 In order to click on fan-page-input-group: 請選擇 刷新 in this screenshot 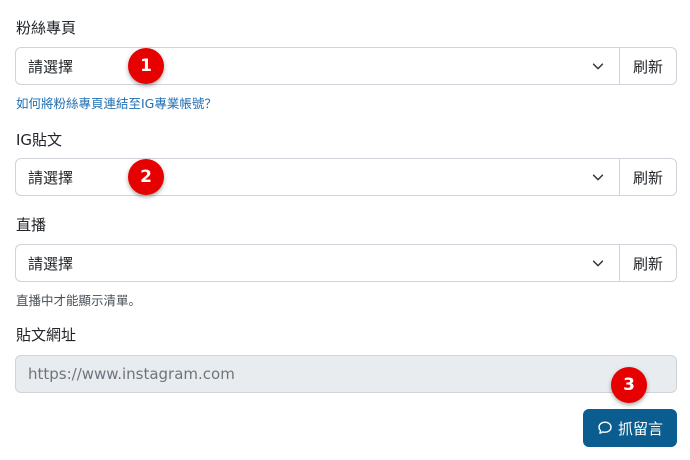, I will do `click(346, 66)`.